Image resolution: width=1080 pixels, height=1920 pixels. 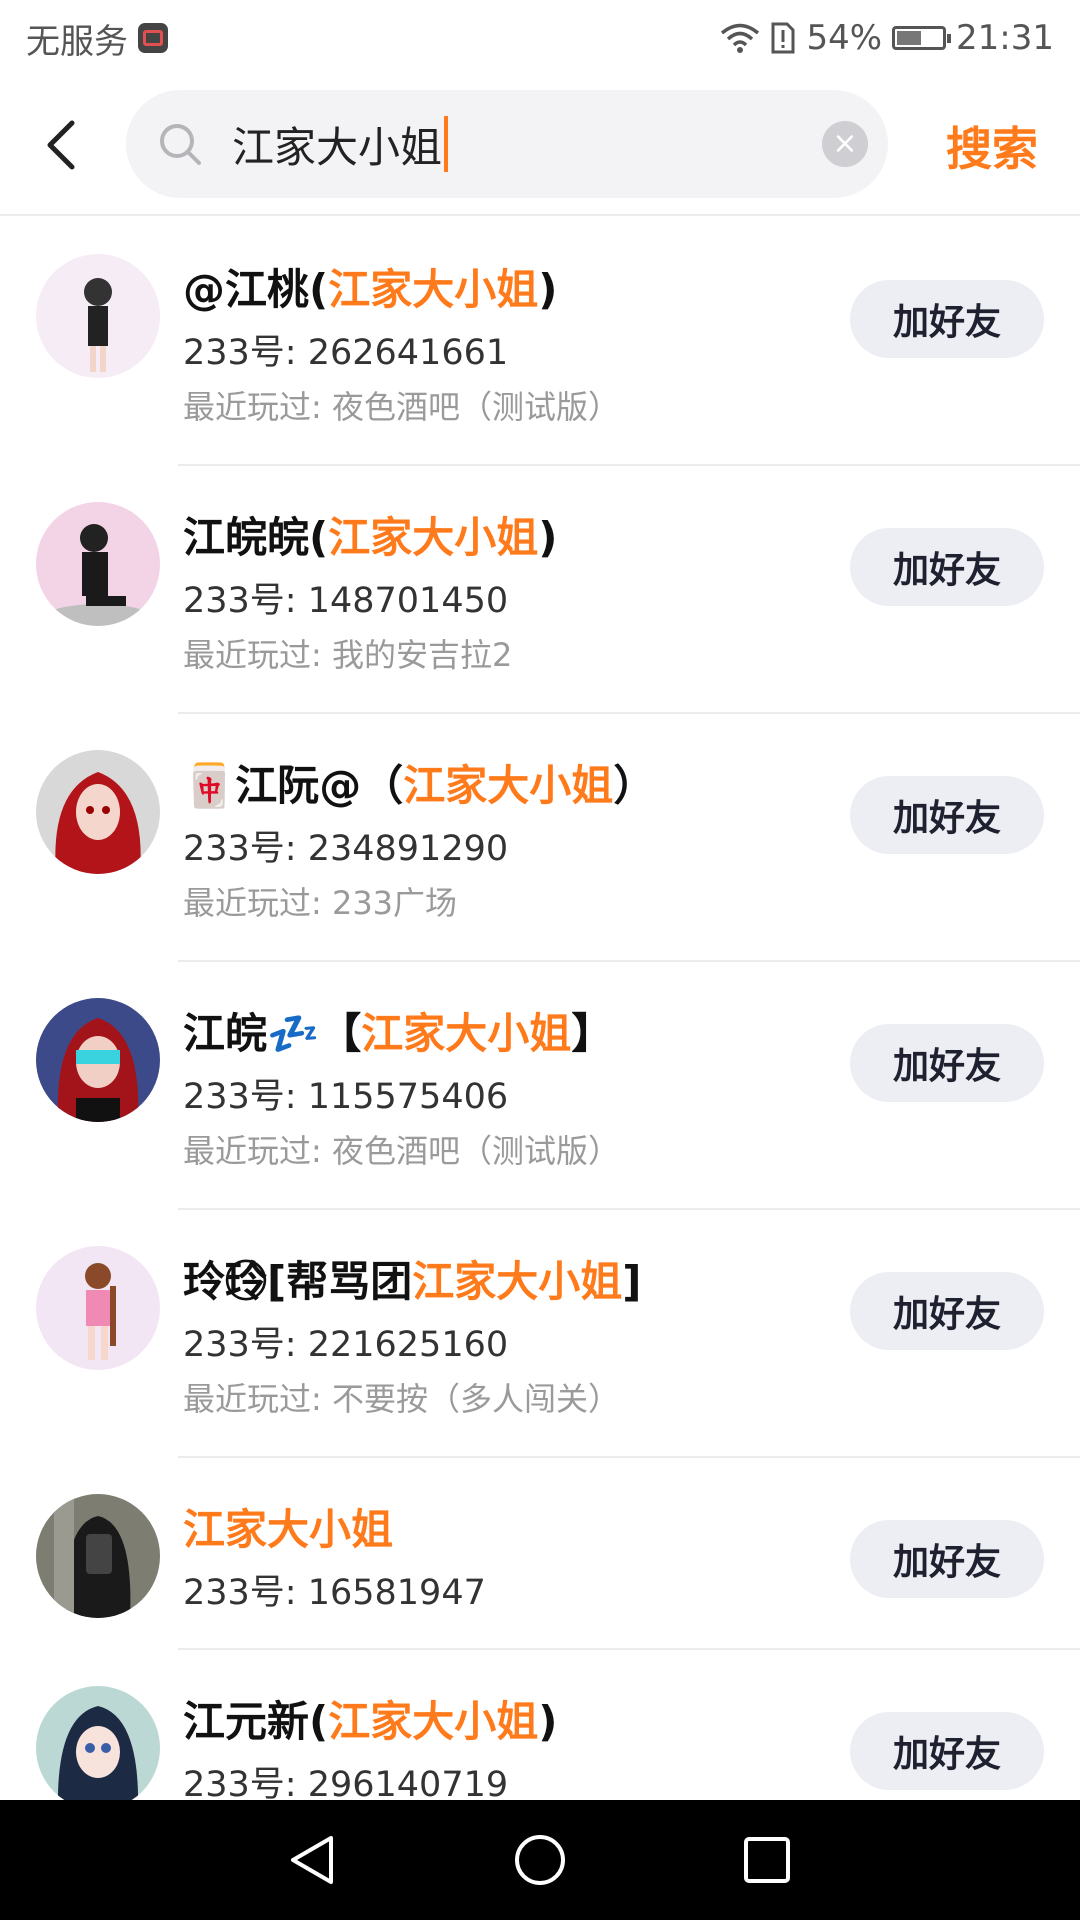 I want to click on user-name: 江皖皖(江家大小姐), so click(x=370, y=537).